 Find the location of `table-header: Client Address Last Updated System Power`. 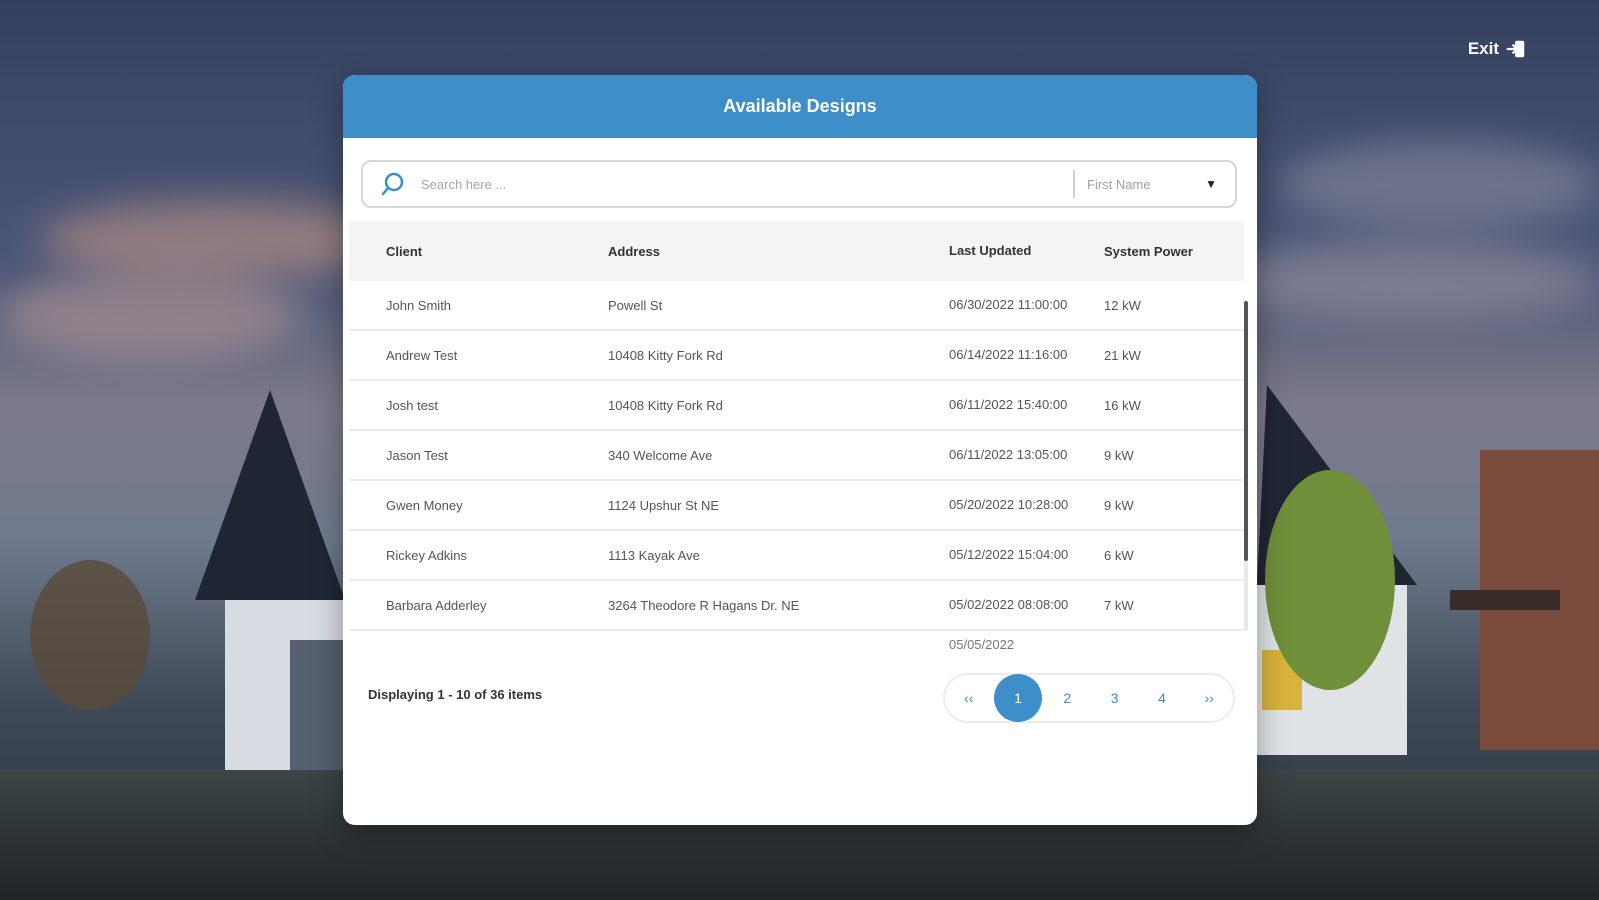

table-header: Client Address Last Updated System Power is located at coordinates (796, 251).